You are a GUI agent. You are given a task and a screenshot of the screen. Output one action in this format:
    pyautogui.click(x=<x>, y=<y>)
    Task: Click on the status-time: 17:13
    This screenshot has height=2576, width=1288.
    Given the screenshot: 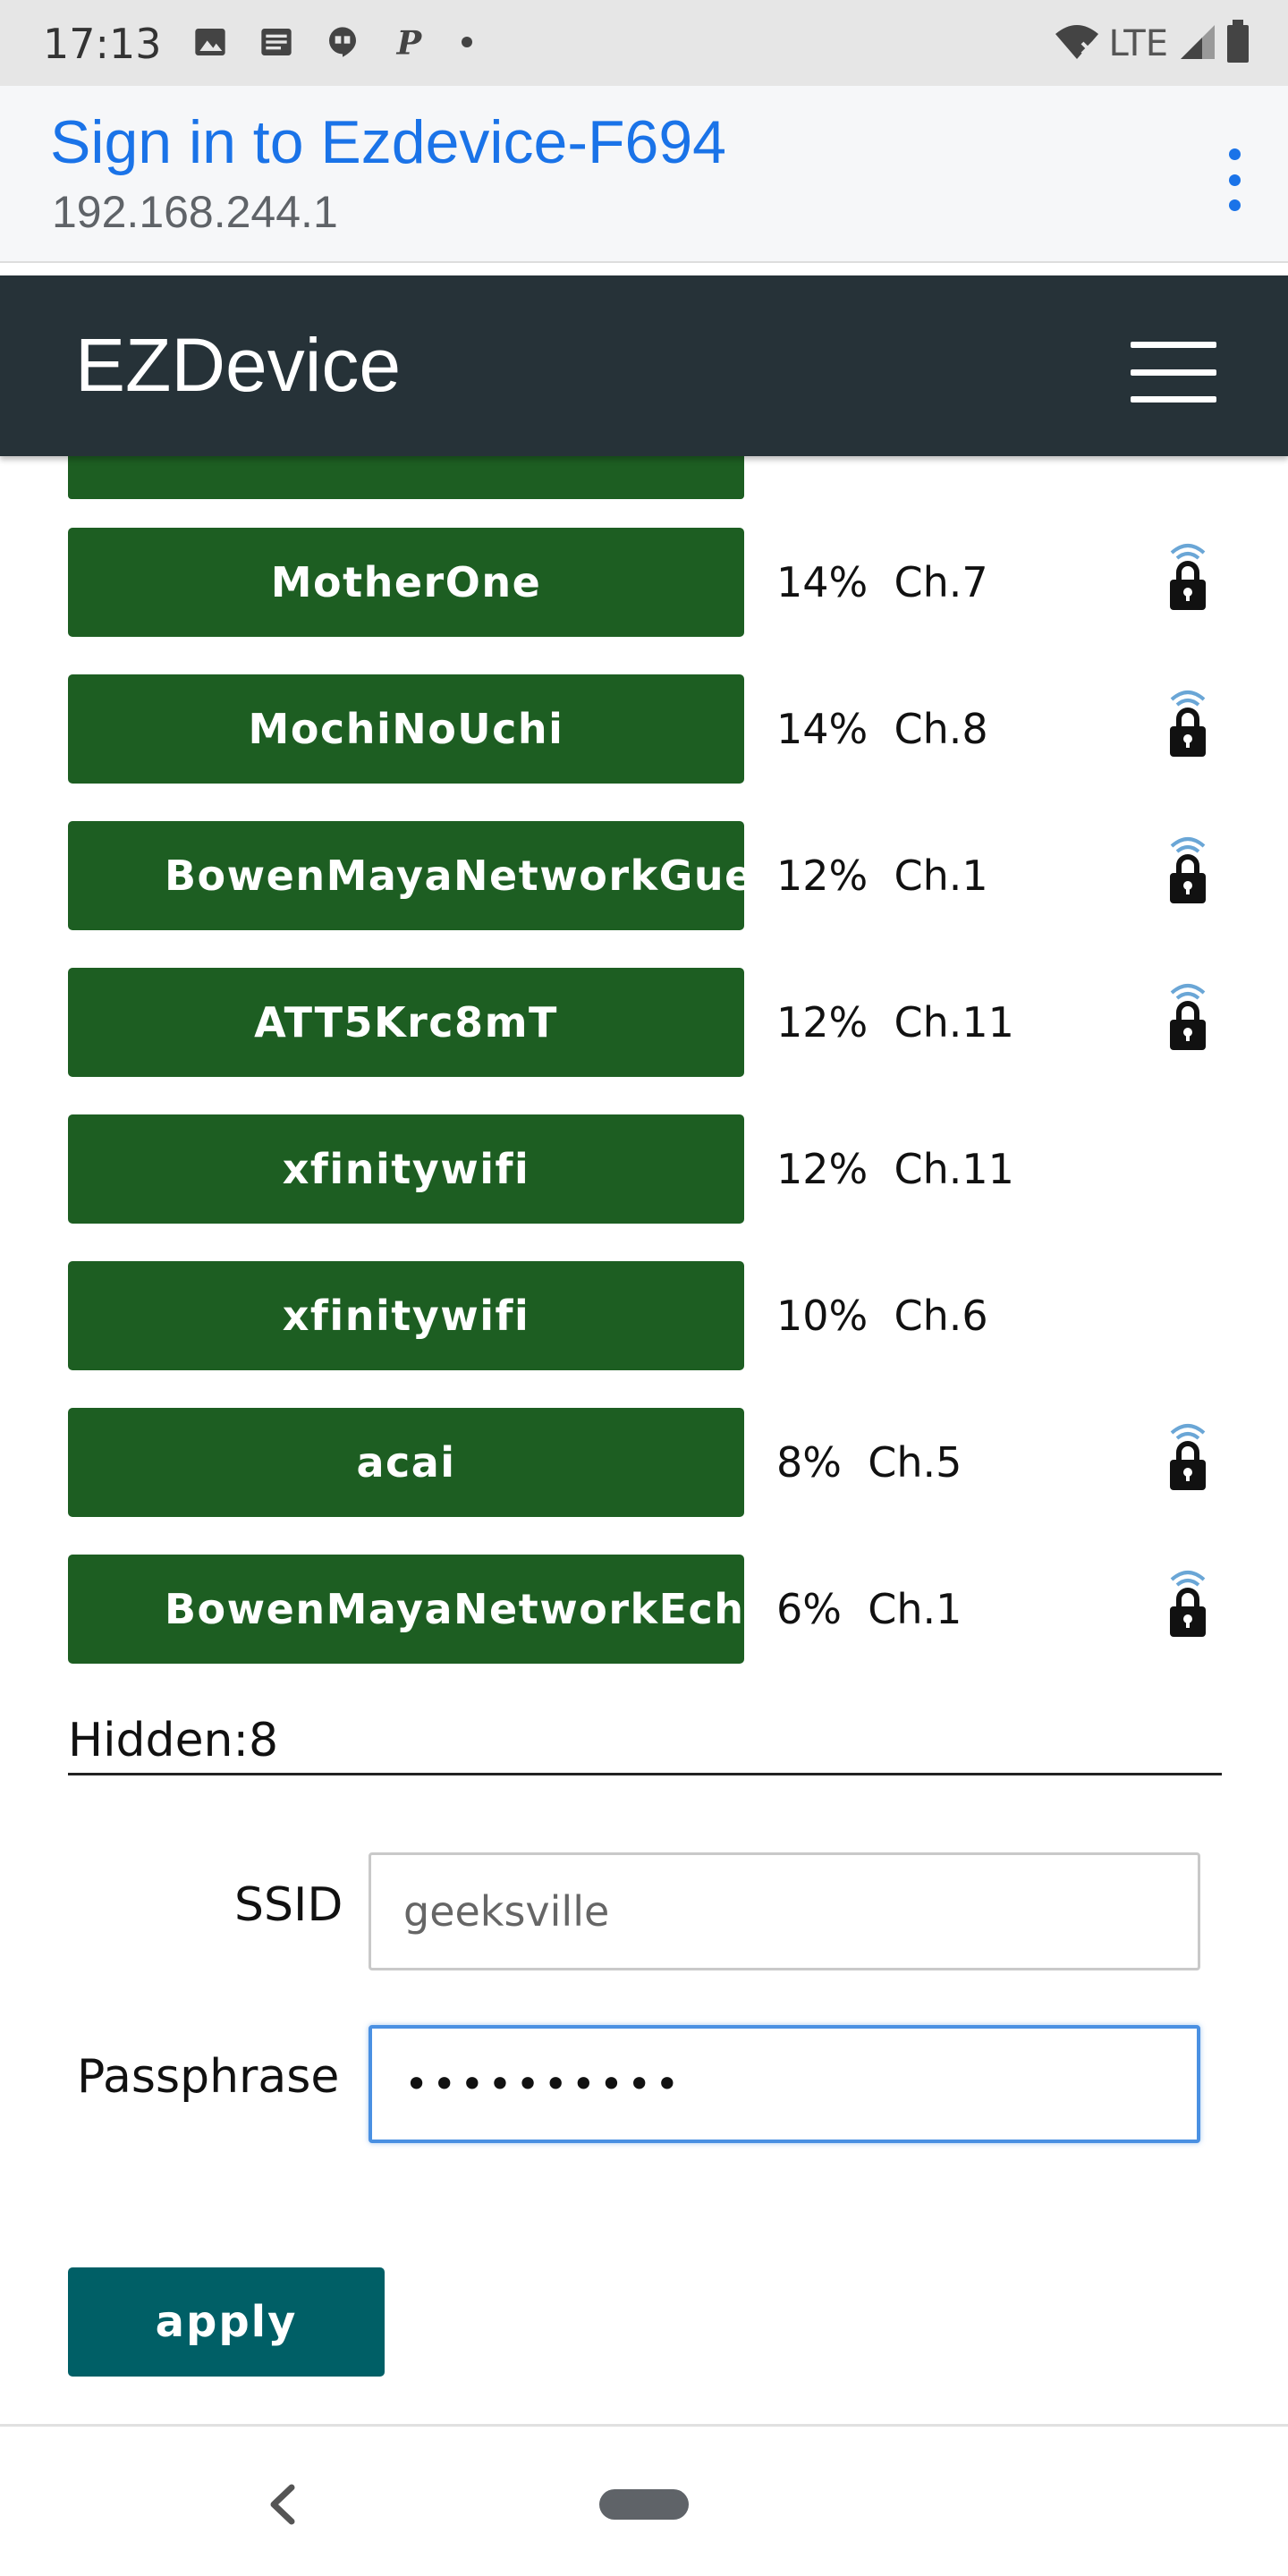 What is the action you would take?
    pyautogui.click(x=102, y=44)
    